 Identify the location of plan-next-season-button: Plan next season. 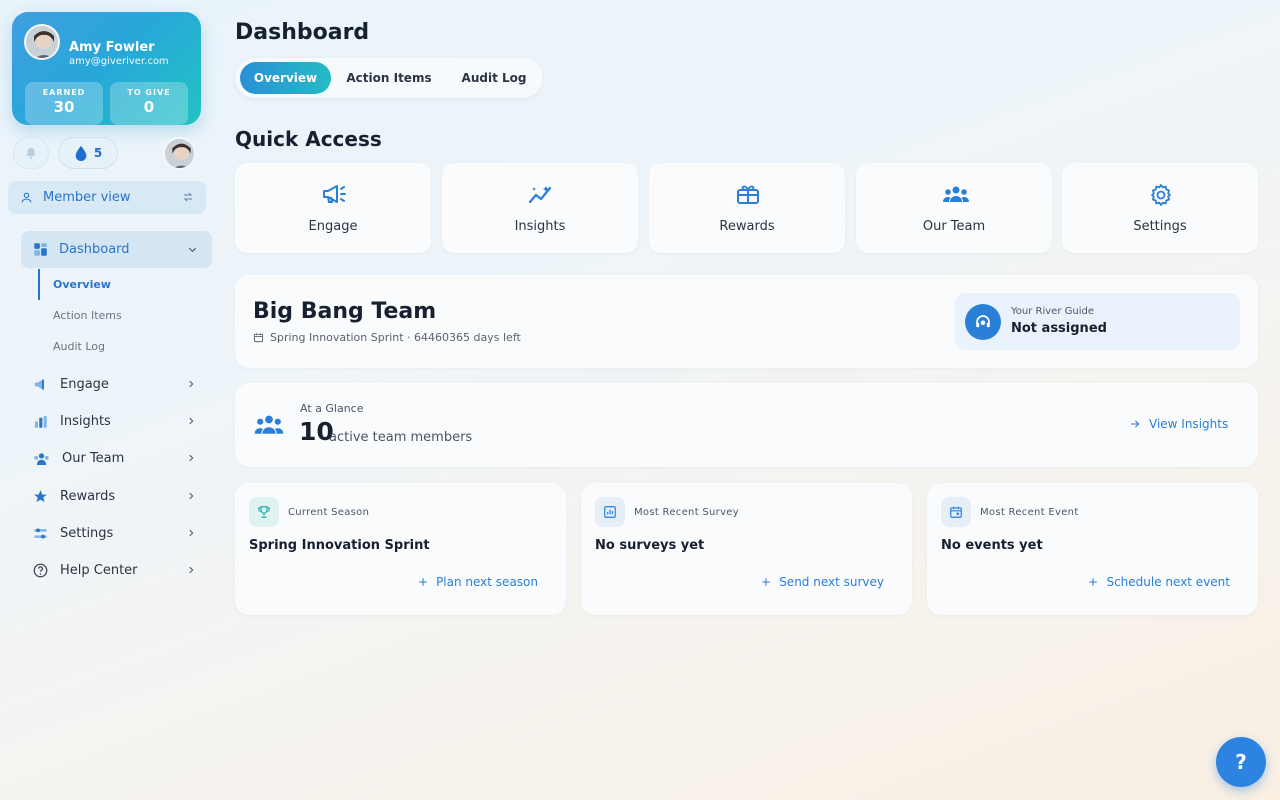
(478, 582).